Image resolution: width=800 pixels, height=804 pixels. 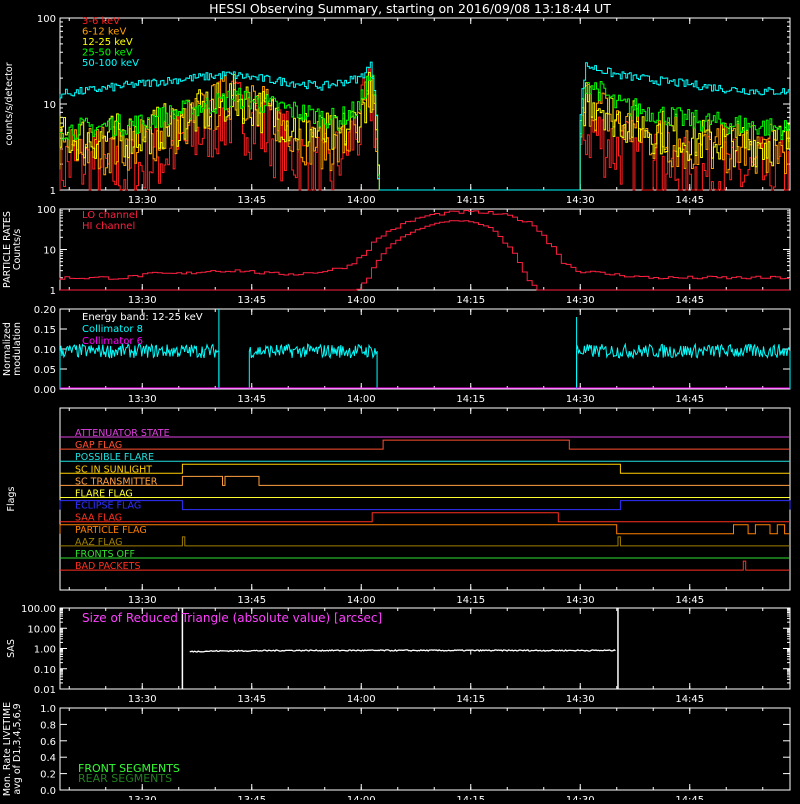 What do you see at coordinates (9, 103) in the screenshot?
I see `y-axis-label: counts/s/detector` at bounding box center [9, 103].